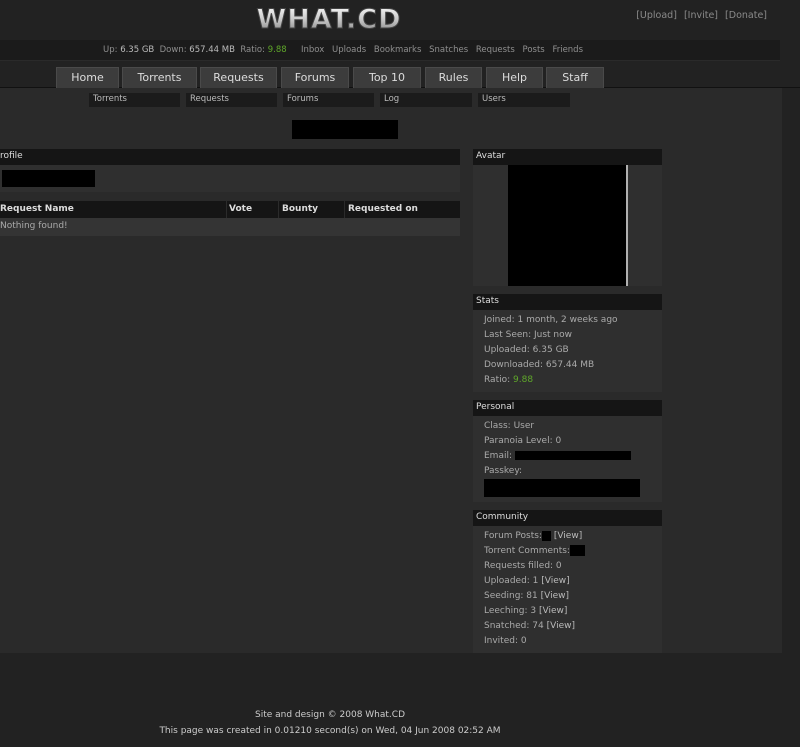 This screenshot has width=800, height=747. Describe the element at coordinates (48, 178) in the screenshot. I see `profile-text-redacted` at that location.